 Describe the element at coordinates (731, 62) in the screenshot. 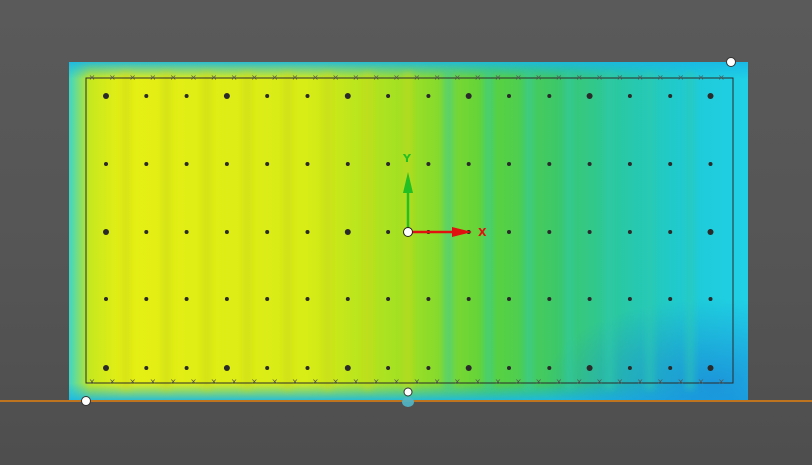

I see `corner-handle-top-right` at that location.